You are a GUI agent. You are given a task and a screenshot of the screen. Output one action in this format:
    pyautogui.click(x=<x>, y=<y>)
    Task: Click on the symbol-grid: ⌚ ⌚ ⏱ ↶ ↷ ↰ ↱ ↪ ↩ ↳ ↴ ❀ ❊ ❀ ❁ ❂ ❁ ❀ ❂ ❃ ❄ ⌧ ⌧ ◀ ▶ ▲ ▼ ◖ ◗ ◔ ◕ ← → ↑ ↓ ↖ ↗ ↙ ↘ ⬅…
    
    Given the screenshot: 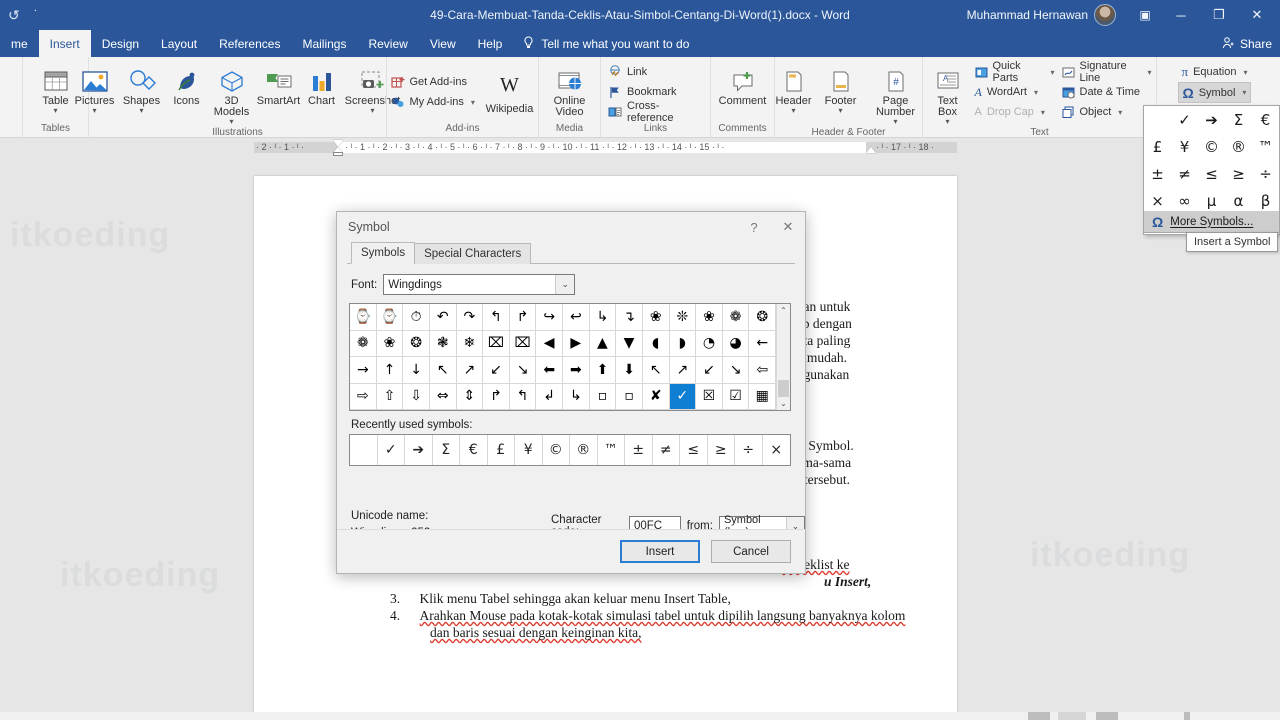 What is the action you would take?
    pyautogui.click(x=563, y=357)
    